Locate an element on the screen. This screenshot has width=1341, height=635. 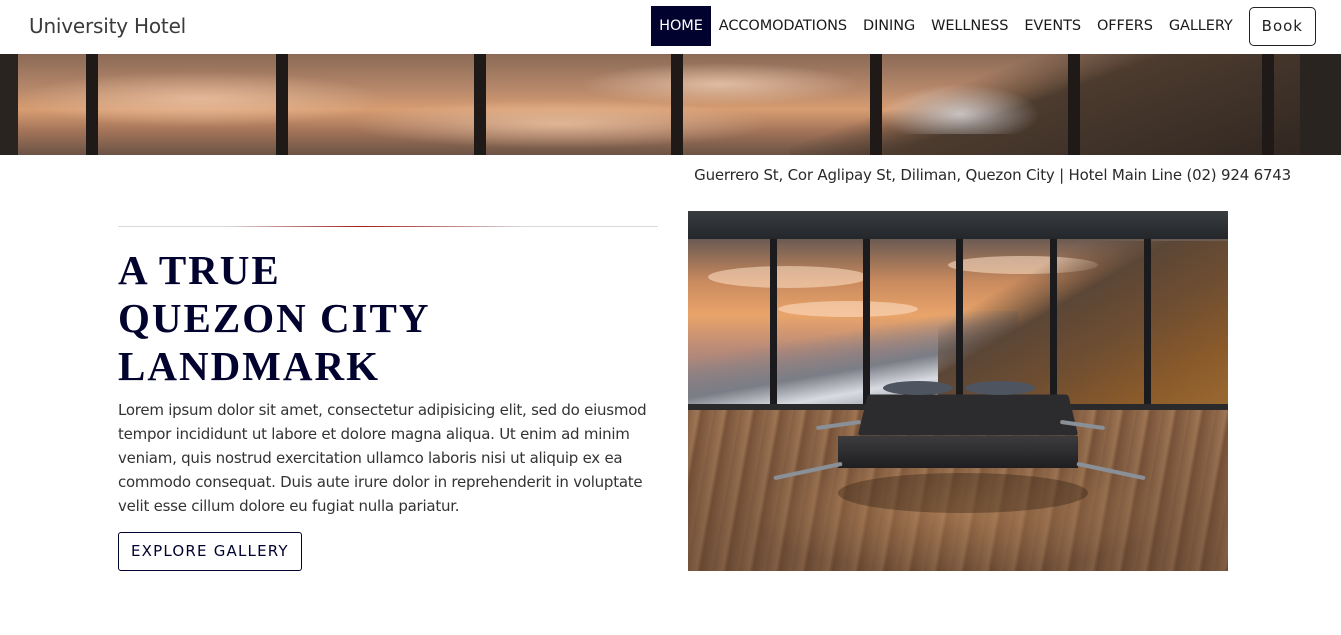
photo-bed-frame is located at coordinates (958, 452).